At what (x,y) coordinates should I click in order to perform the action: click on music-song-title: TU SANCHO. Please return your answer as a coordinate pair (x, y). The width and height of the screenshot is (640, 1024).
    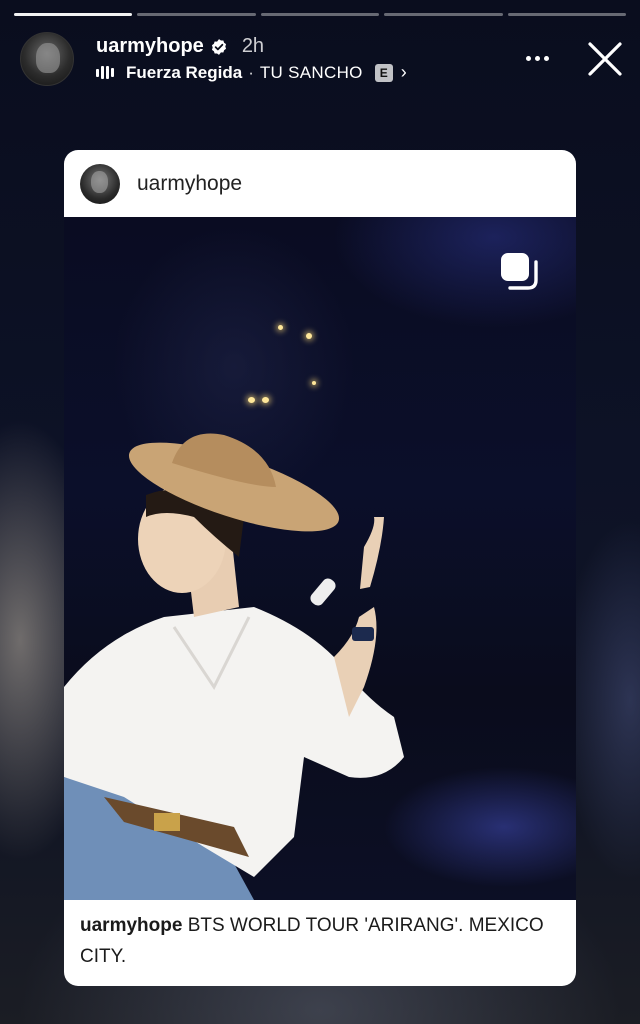
    Looking at the image, I should click on (311, 72).